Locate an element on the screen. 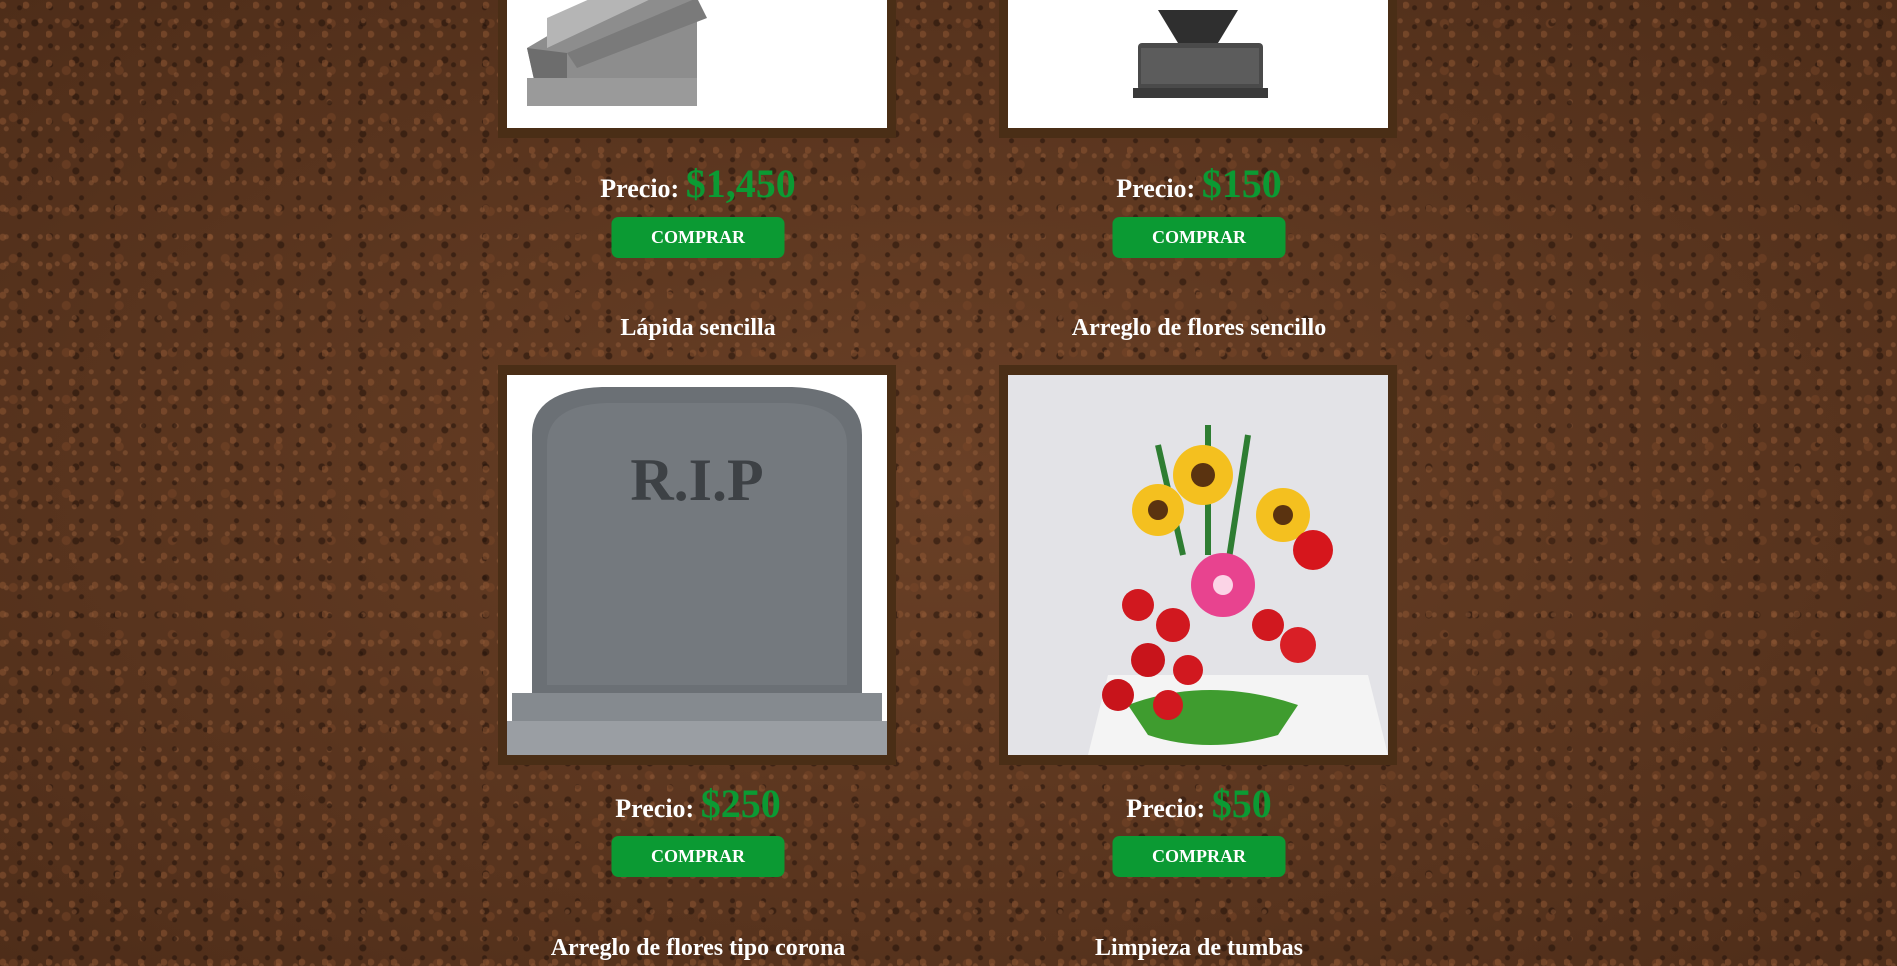 This screenshot has width=1897, height=966. price-line: Precio: $250 is located at coordinates (698, 803).